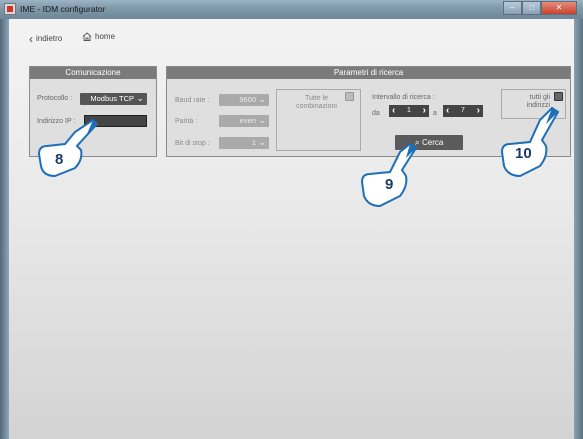 The height and width of the screenshot is (439, 583). What do you see at coordinates (291, 35) in the screenshot?
I see `nav-bar: ‹ indietro home` at bounding box center [291, 35].